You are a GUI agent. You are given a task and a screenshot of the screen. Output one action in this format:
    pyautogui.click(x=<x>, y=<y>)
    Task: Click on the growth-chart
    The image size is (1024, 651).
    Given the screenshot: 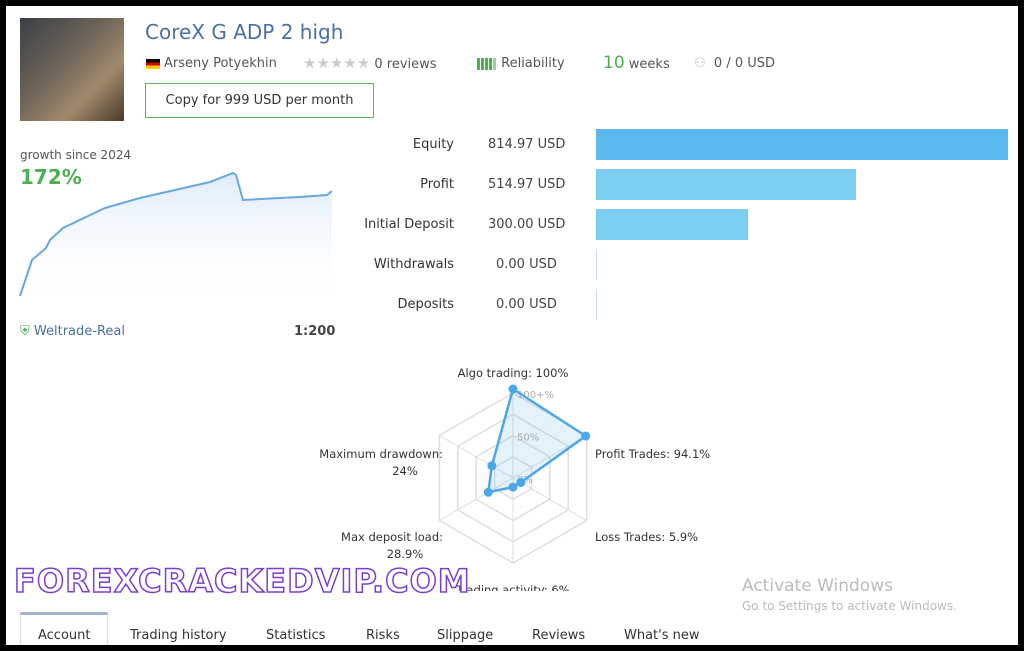 What is the action you would take?
    pyautogui.click(x=176, y=238)
    